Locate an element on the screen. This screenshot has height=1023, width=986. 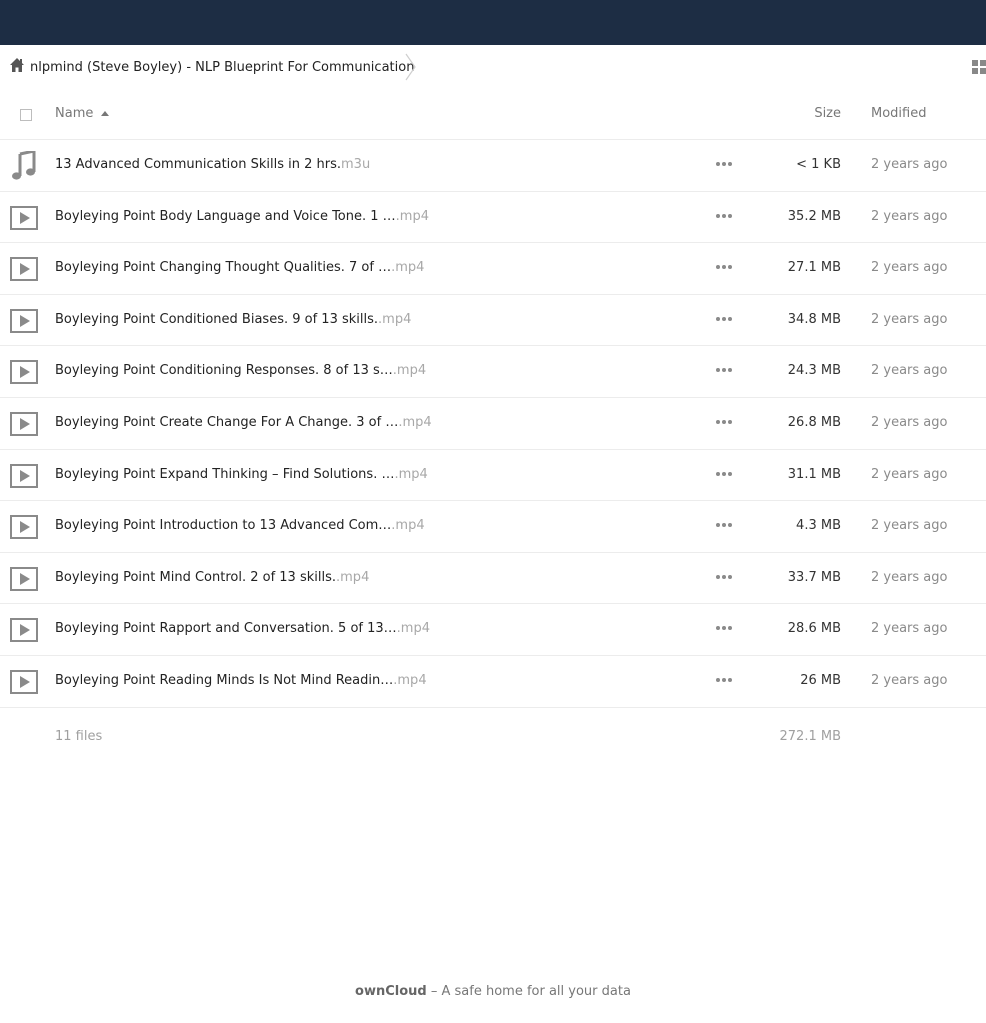
file-size: < 1 KB is located at coordinates (818, 164).